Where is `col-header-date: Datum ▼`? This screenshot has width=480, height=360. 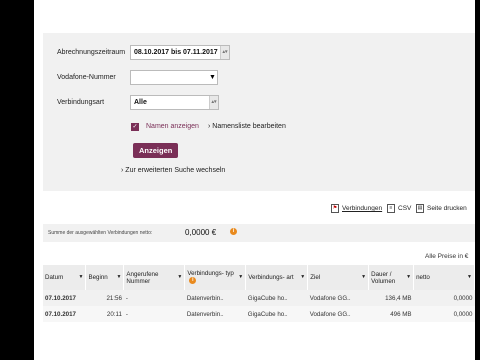
col-header-date: Datum ▼ is located at coordinates (65, 277).